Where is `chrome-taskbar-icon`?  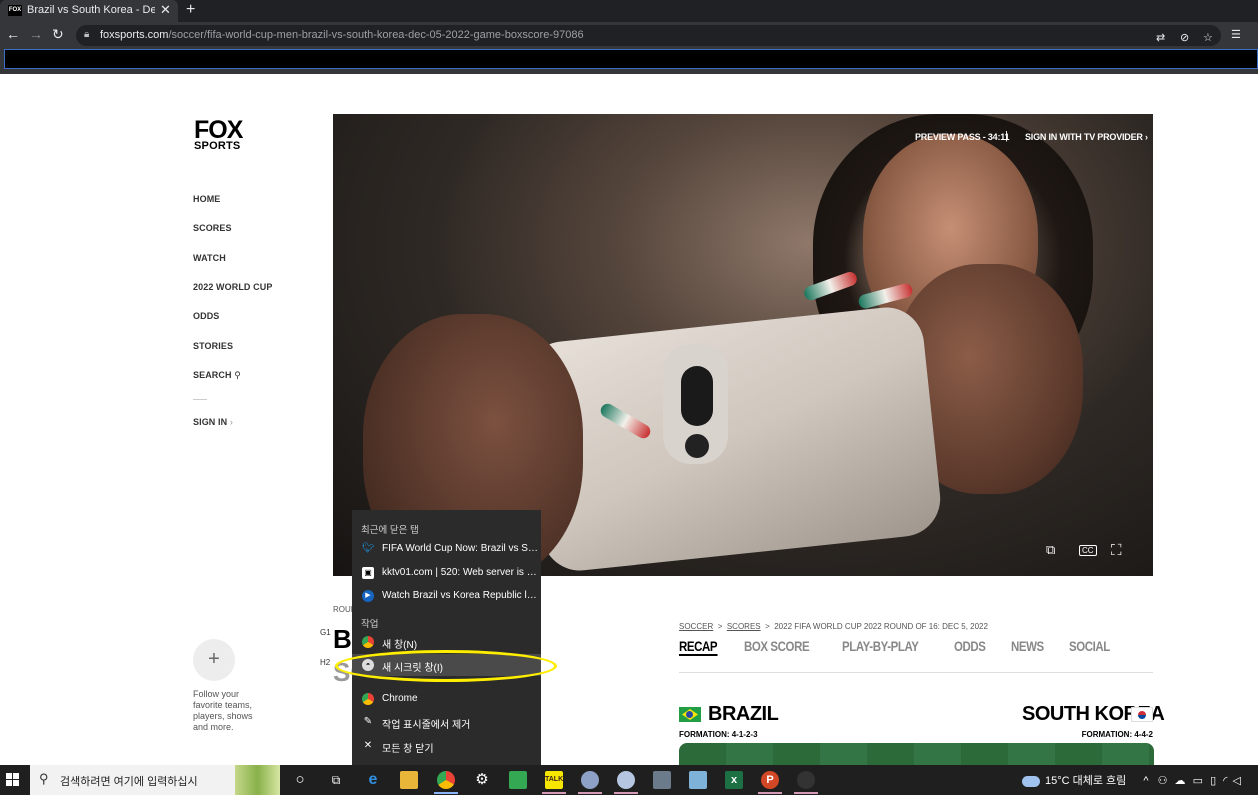 chrome-taskbar-icon is located at coordinates (446, 780).